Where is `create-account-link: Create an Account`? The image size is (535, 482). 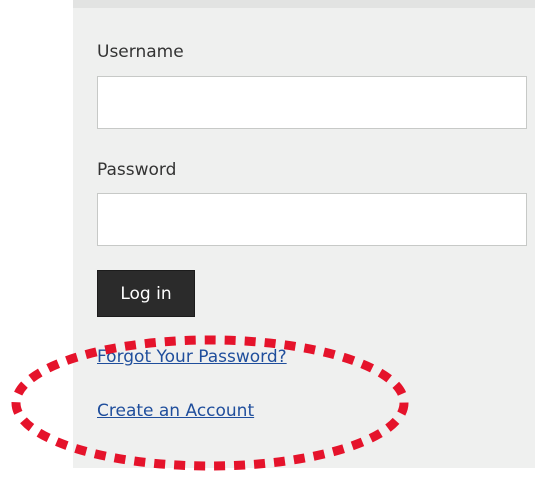 create-account-link: Create an Account is located at coordinates (175, 411).